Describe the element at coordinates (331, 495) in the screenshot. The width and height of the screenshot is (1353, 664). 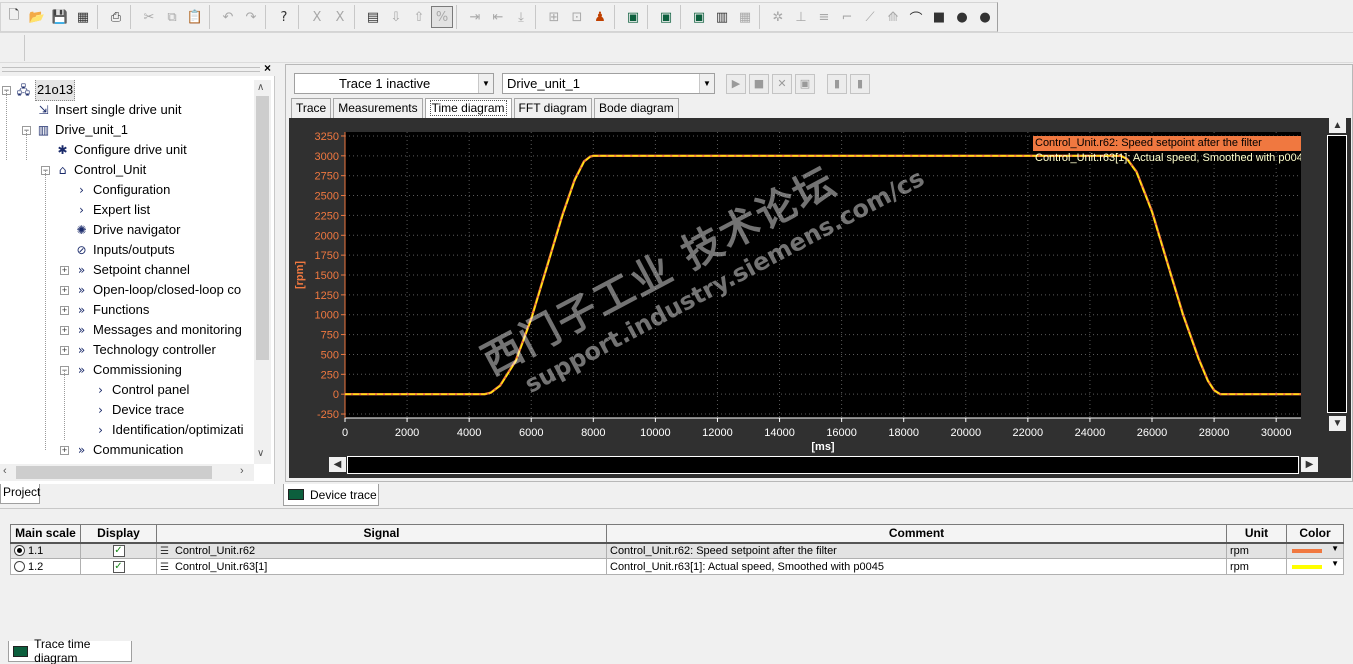
I see `tab-device-trace: Device trace` at that location.